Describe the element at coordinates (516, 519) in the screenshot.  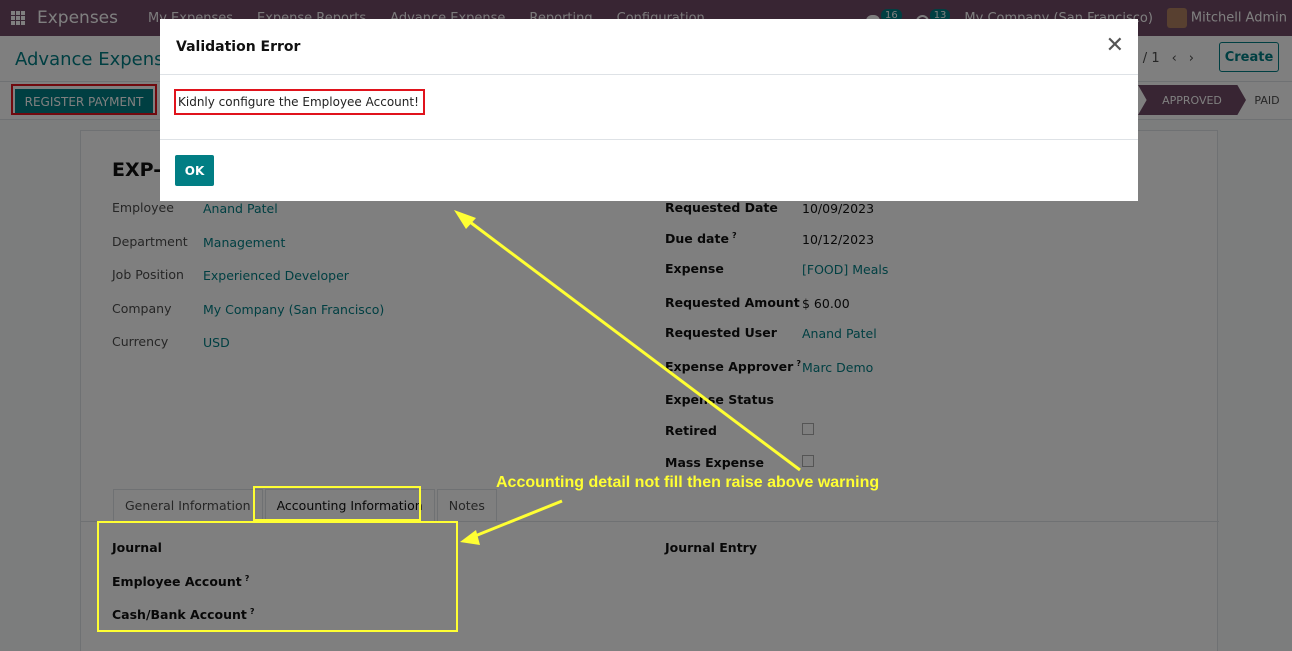
I see `arrow-to-fields` at that location.